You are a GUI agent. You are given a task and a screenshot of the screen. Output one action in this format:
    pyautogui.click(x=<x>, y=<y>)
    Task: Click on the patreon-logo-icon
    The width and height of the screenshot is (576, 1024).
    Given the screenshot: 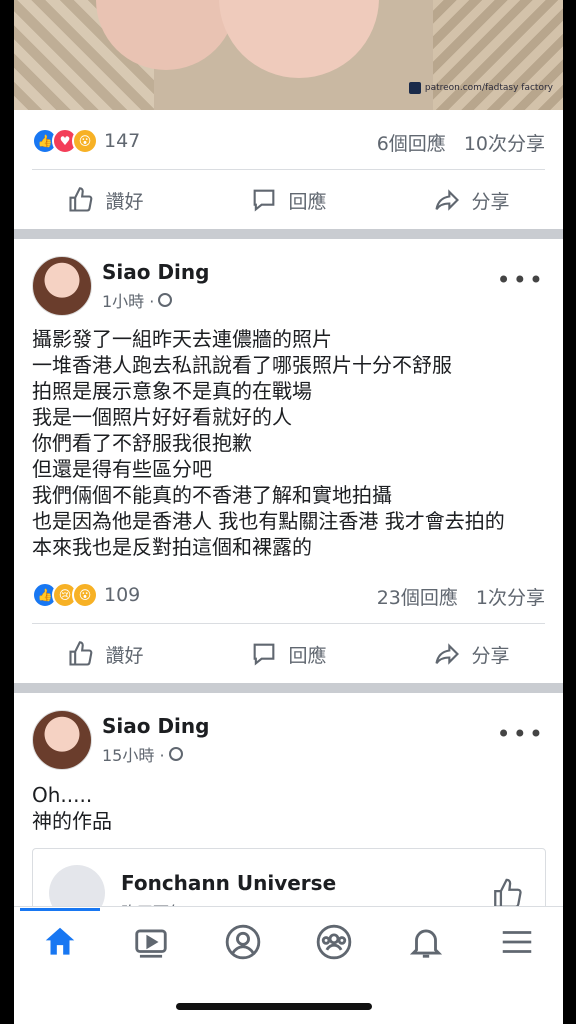 What is the action you would take?
    pyautogui.click(x=414, y=88)
    